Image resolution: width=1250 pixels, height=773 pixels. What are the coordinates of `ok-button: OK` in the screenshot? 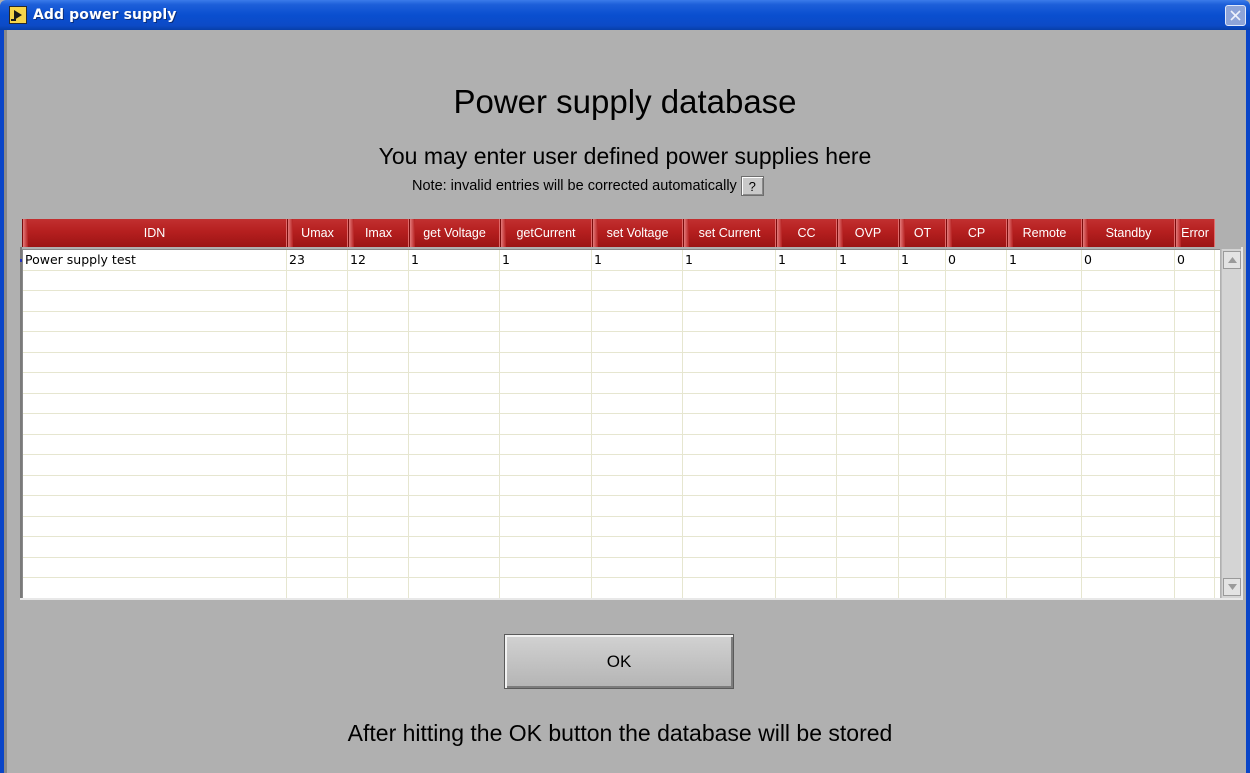 It's located at (619, 661).